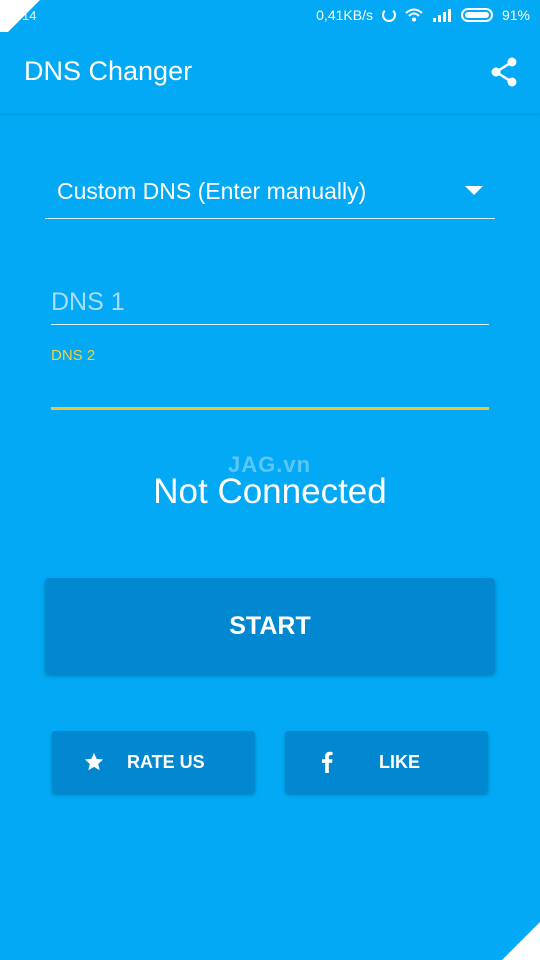 The width and height of the screenshot is (540, 960). Describe the element at coordinates (474, 190) in the screenshot. I see `dropdown-arrow-icon` at that location.